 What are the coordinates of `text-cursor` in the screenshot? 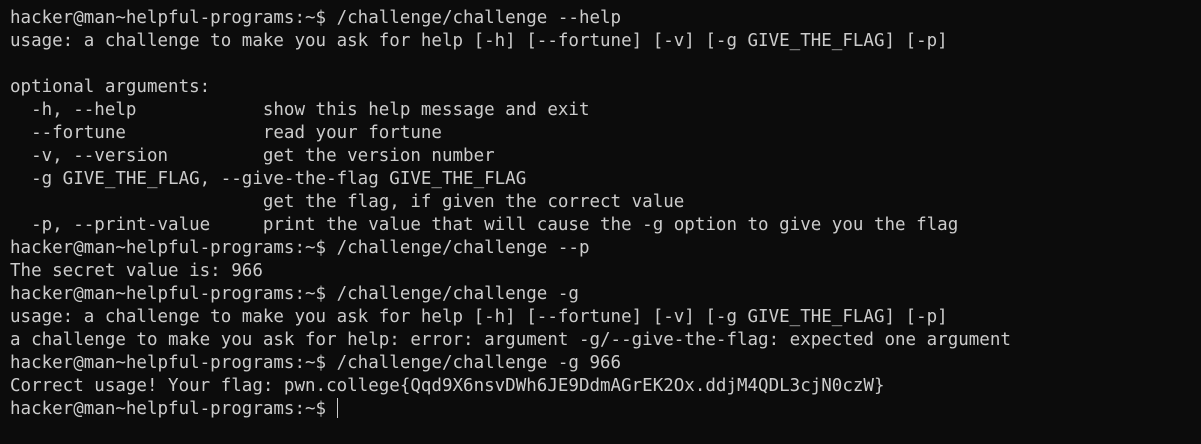 It's located at (337, 408).